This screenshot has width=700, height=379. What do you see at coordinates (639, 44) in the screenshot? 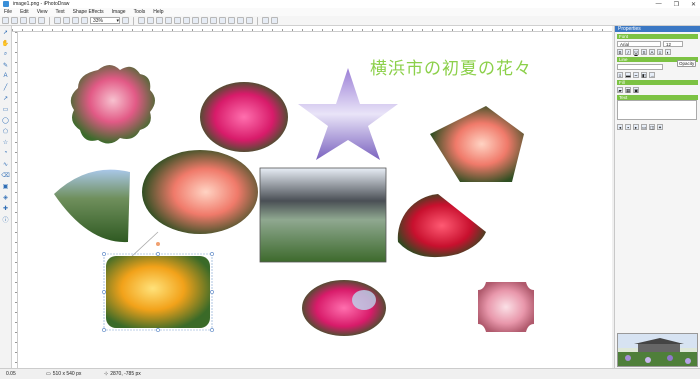
I see `font-name-select: Arial` at bounding box center [639, 44].